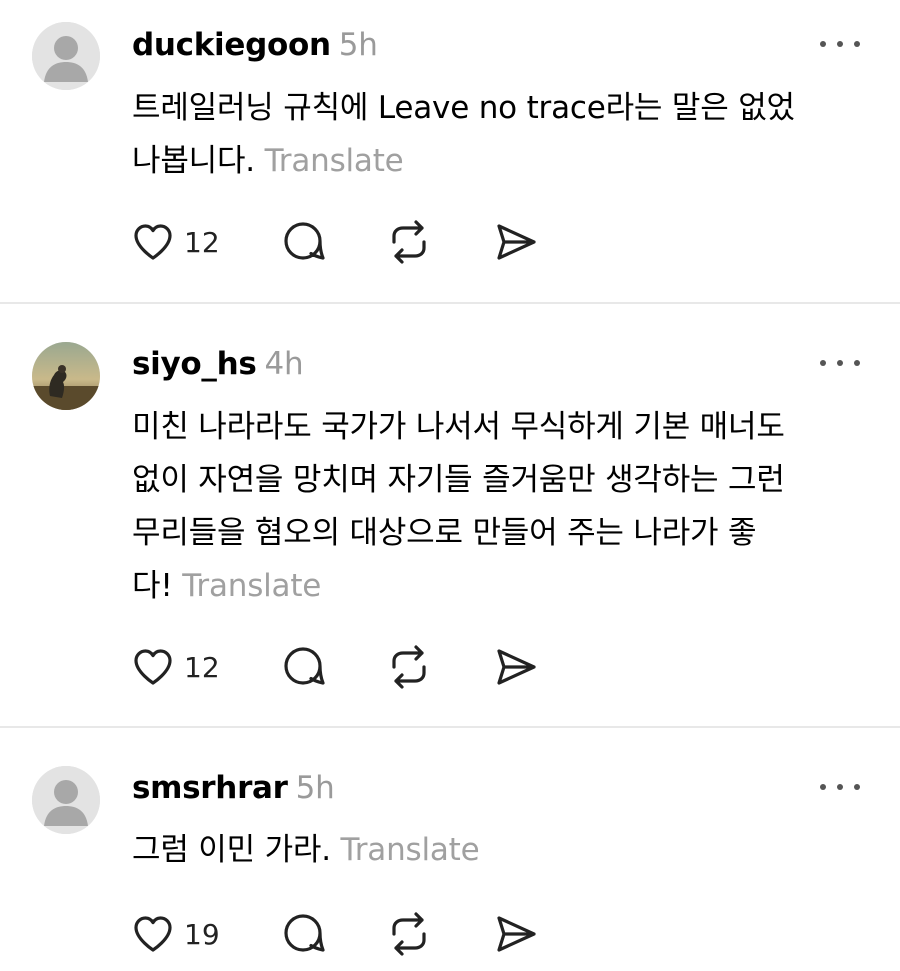 The image size is (900, 971). What do you see at coordinates (152, 586) in the screenshot?
I see `comment-line-text: 다!` at bounding box center [152, 586].